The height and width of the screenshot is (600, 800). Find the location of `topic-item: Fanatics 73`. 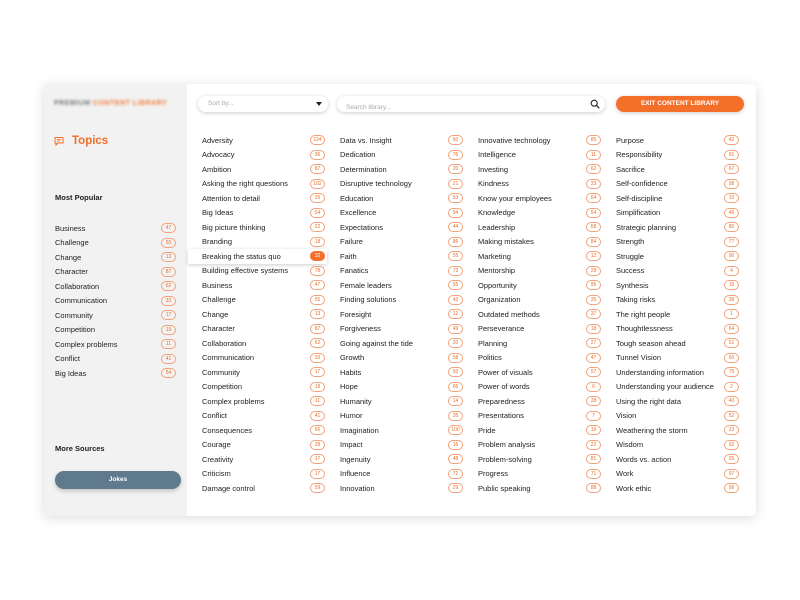

topic-item: Fanatics 73 is located at coordinates (401, 271).